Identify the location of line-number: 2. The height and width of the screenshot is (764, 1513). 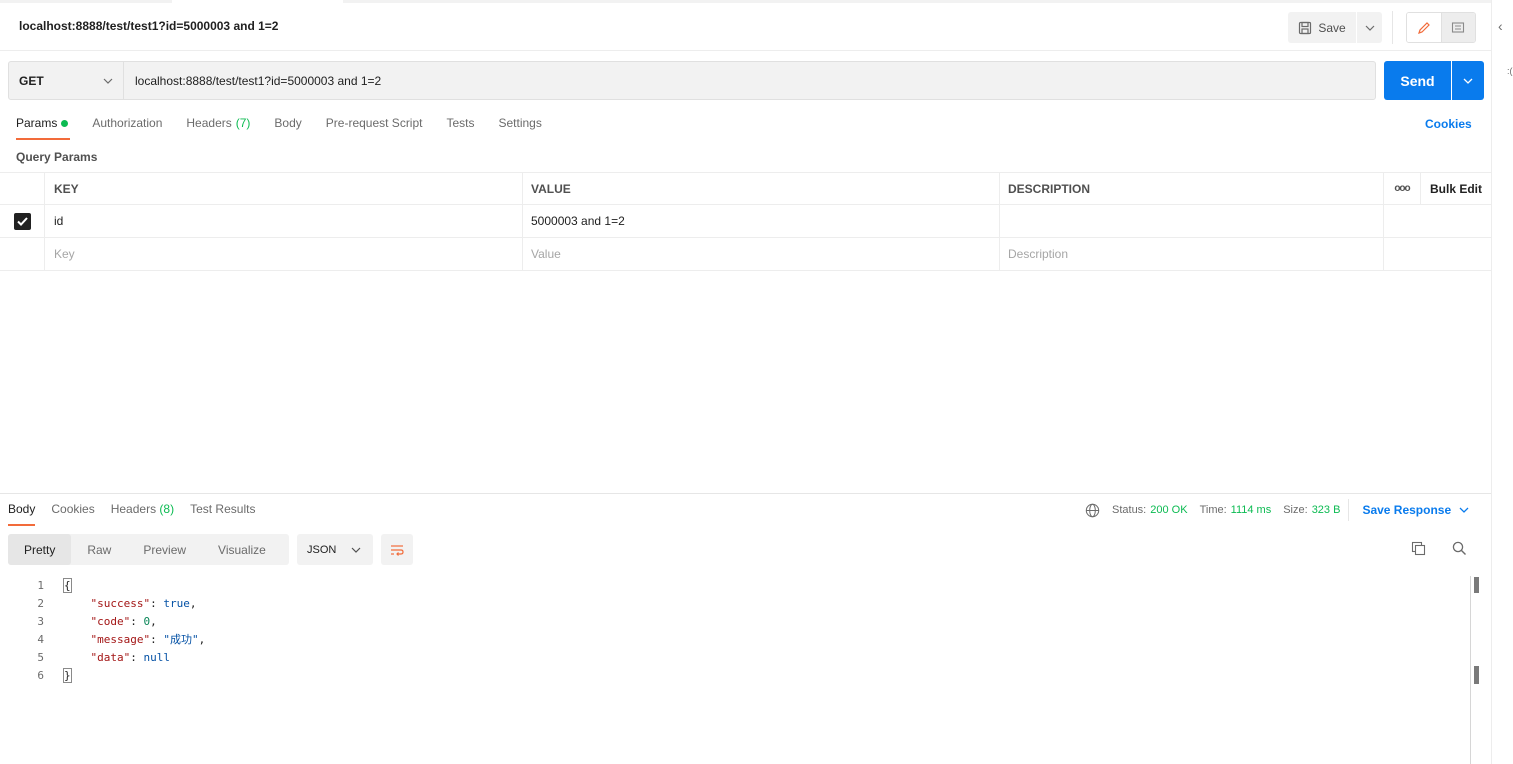
(40, 603).